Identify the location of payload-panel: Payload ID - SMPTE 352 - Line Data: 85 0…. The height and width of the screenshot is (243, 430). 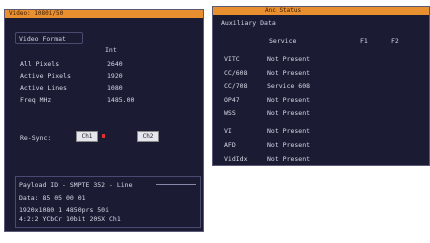
(108, 202).